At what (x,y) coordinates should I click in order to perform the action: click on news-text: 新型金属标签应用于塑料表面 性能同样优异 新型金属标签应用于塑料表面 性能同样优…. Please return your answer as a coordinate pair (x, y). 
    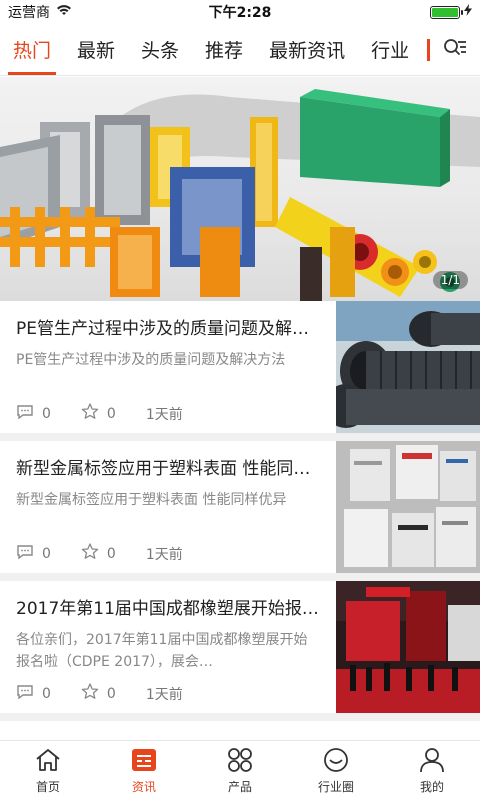
    Looking at the image, I should click on (168, 507).